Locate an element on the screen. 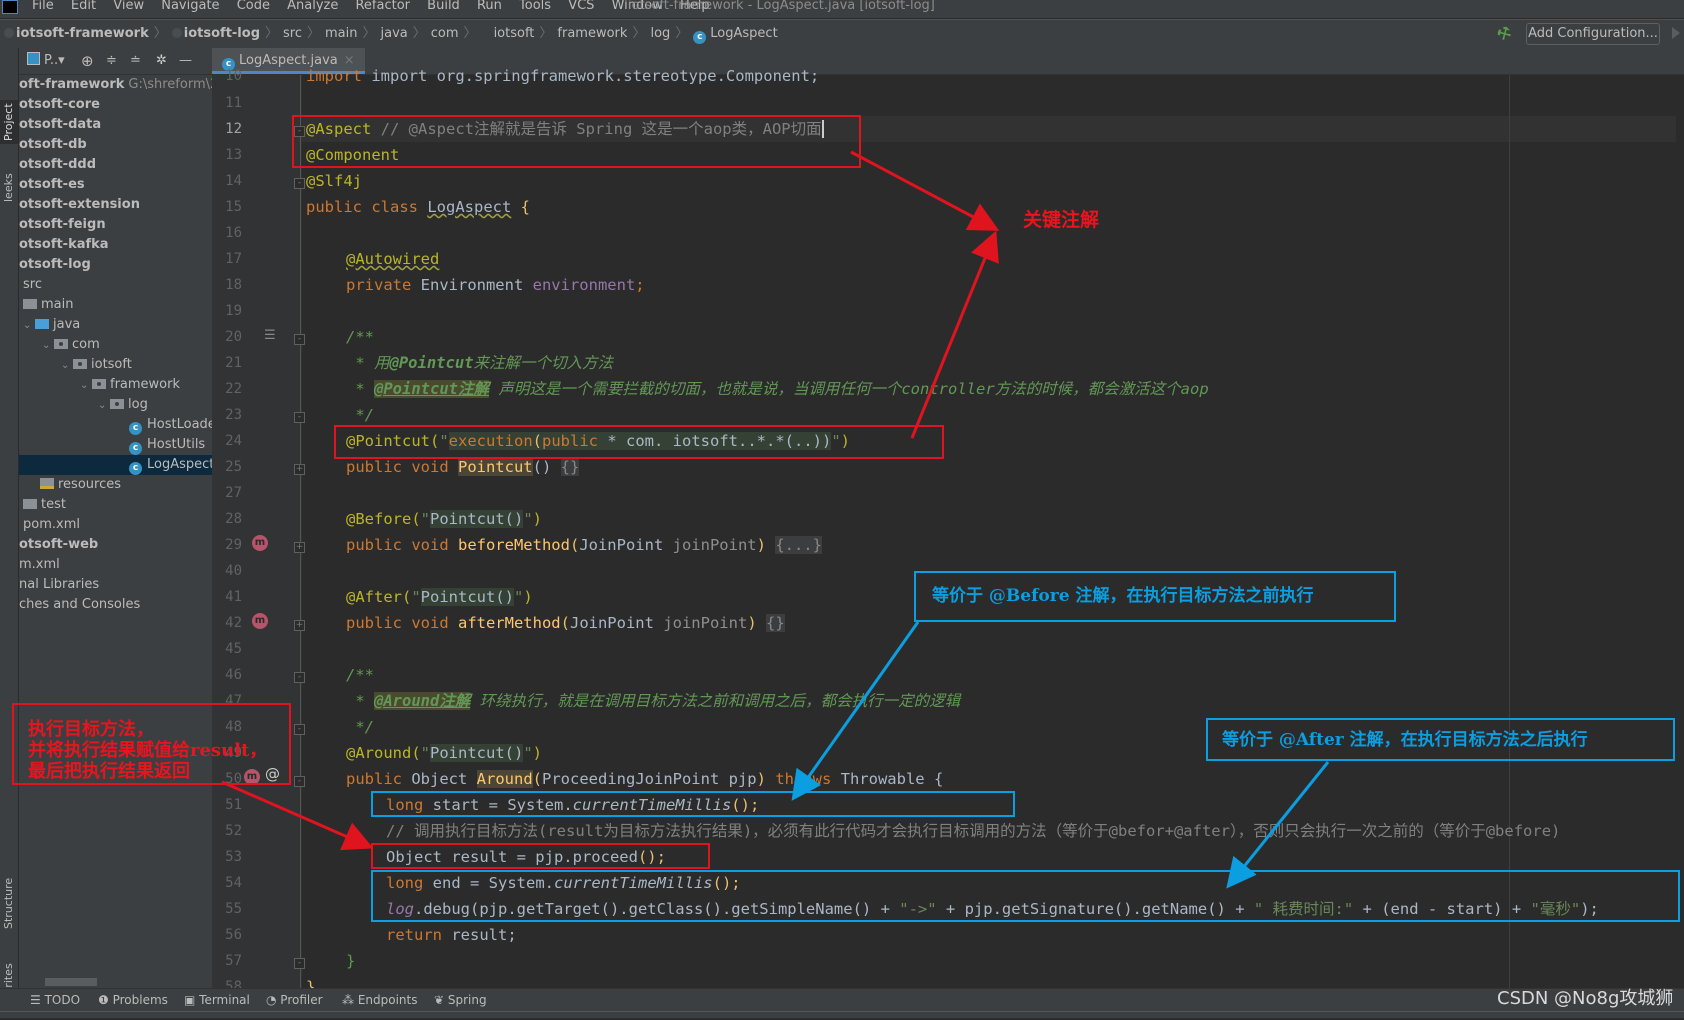 The width and height of the screenshot is (1684, 1020). menu-vcs: VCS is located at coordinates (581, 6).